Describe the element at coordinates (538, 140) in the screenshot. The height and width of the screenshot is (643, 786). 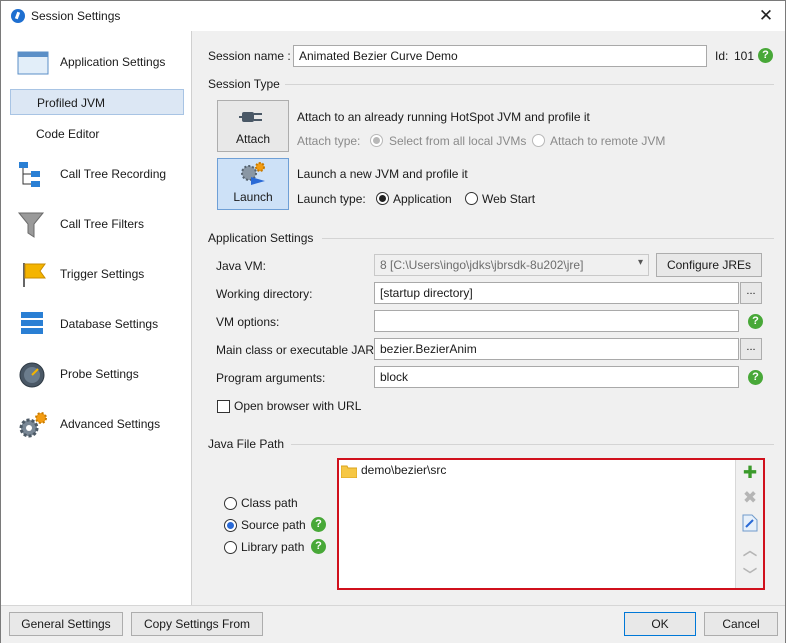
I see `attach-remote-radio` at that location.